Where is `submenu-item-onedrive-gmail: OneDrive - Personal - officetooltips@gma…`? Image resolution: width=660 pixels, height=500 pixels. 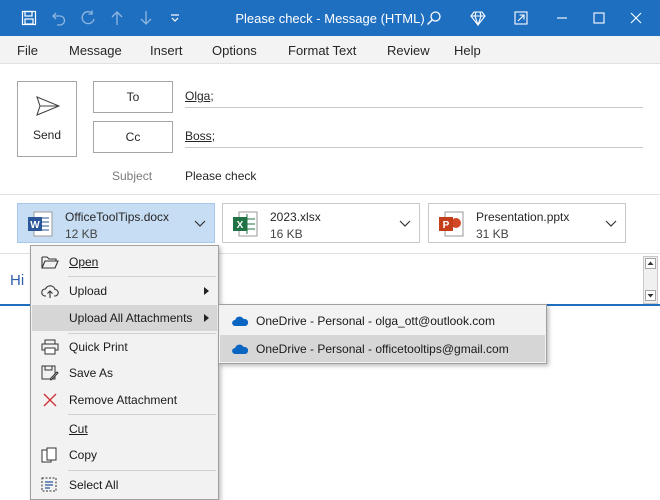 submenu-item-onedrive-gmail: OneDrive - Personal - officetooltips@gma… is located at coordinates (382, 348).